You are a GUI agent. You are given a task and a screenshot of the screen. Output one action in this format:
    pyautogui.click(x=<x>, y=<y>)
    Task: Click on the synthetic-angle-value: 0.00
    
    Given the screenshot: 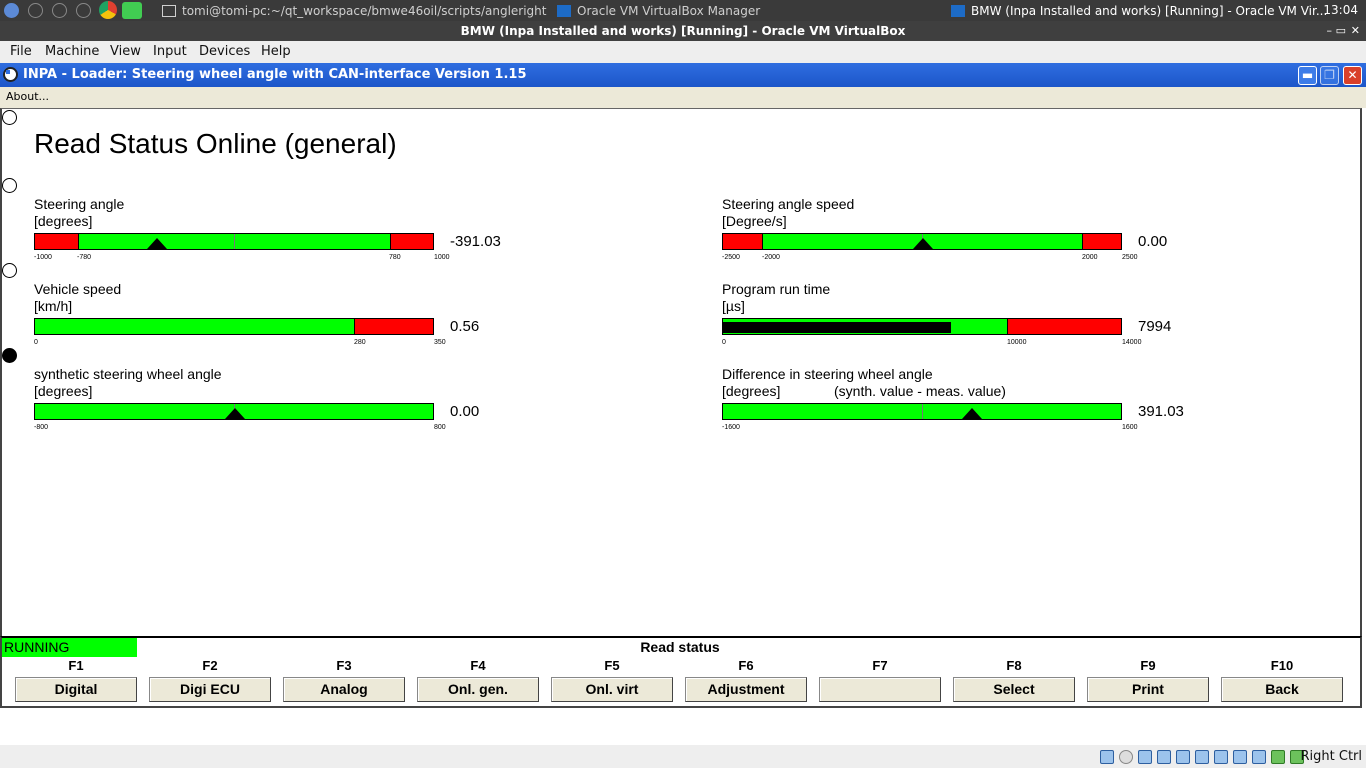 What is the action you would take?
    pyautogui.click(x=465, y=411)
    